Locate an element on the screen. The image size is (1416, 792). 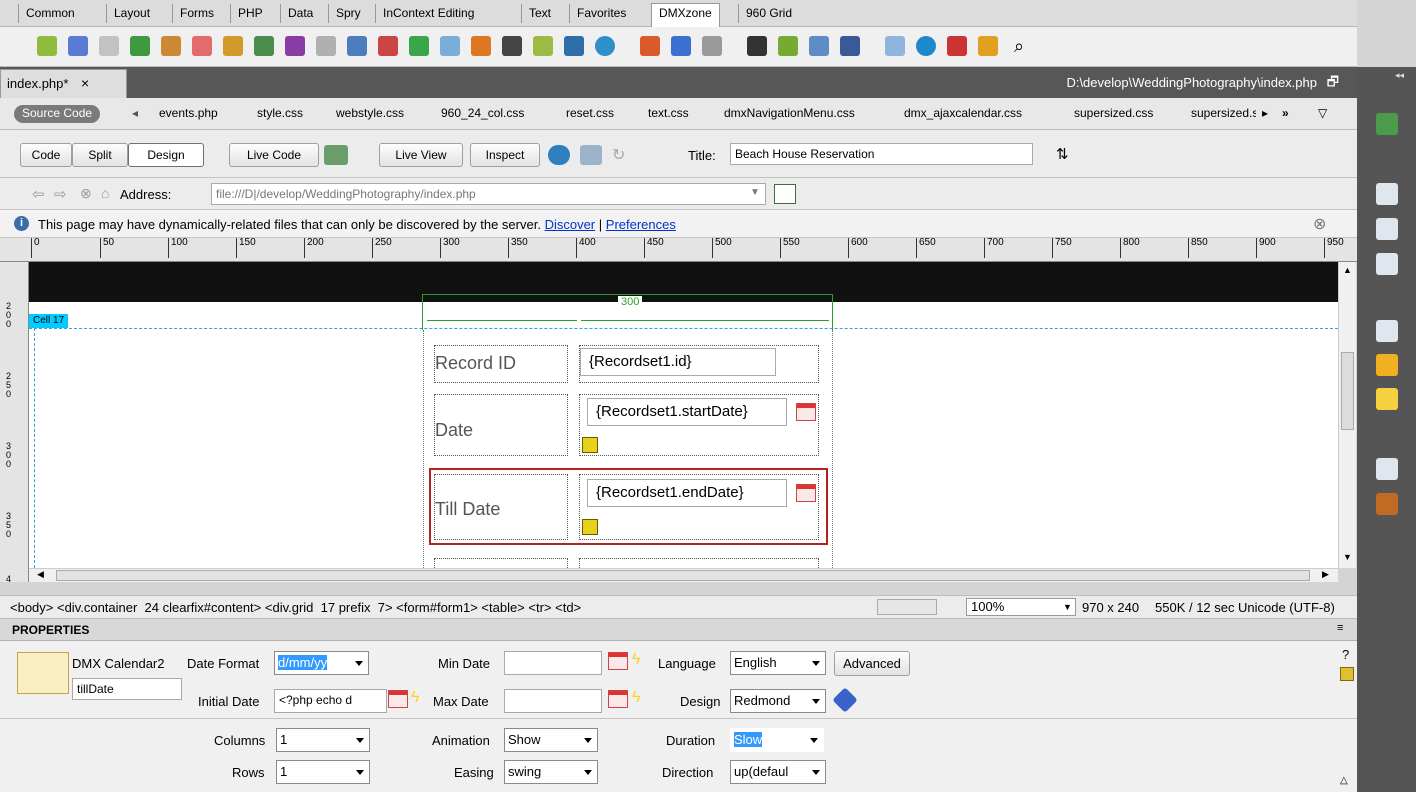
duration-select: Slow is located at coordinates (777, 740).